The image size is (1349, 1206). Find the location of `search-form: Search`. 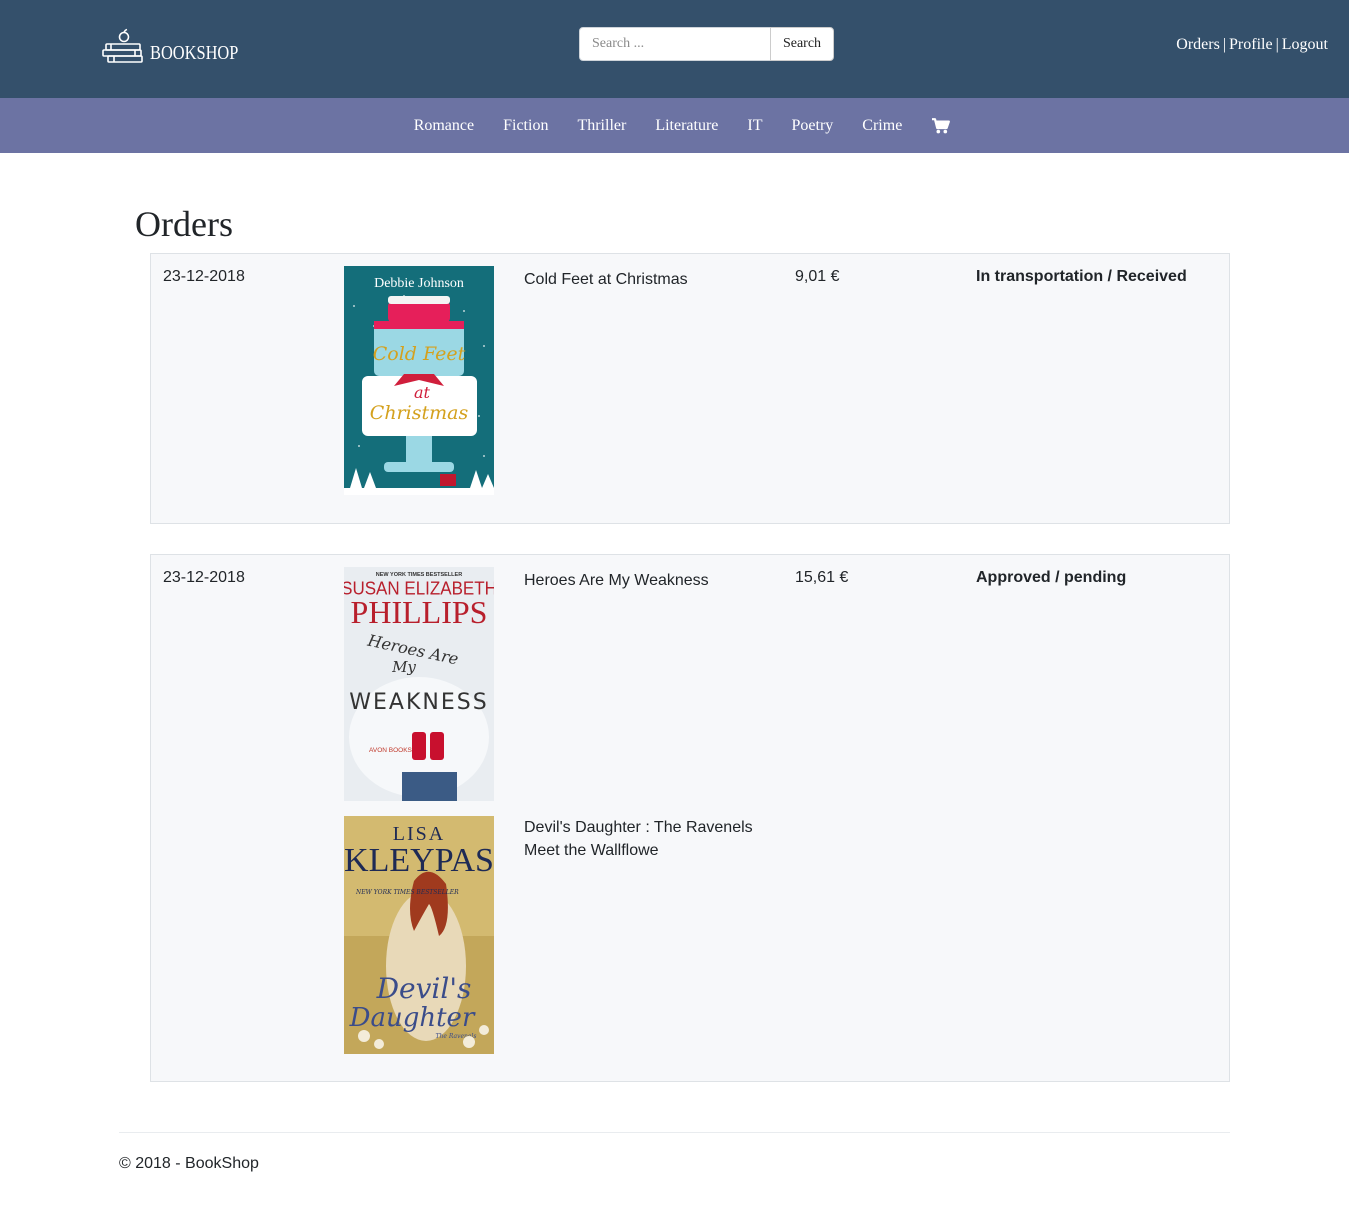

search-form: Search is located at coordinates (706, 44).